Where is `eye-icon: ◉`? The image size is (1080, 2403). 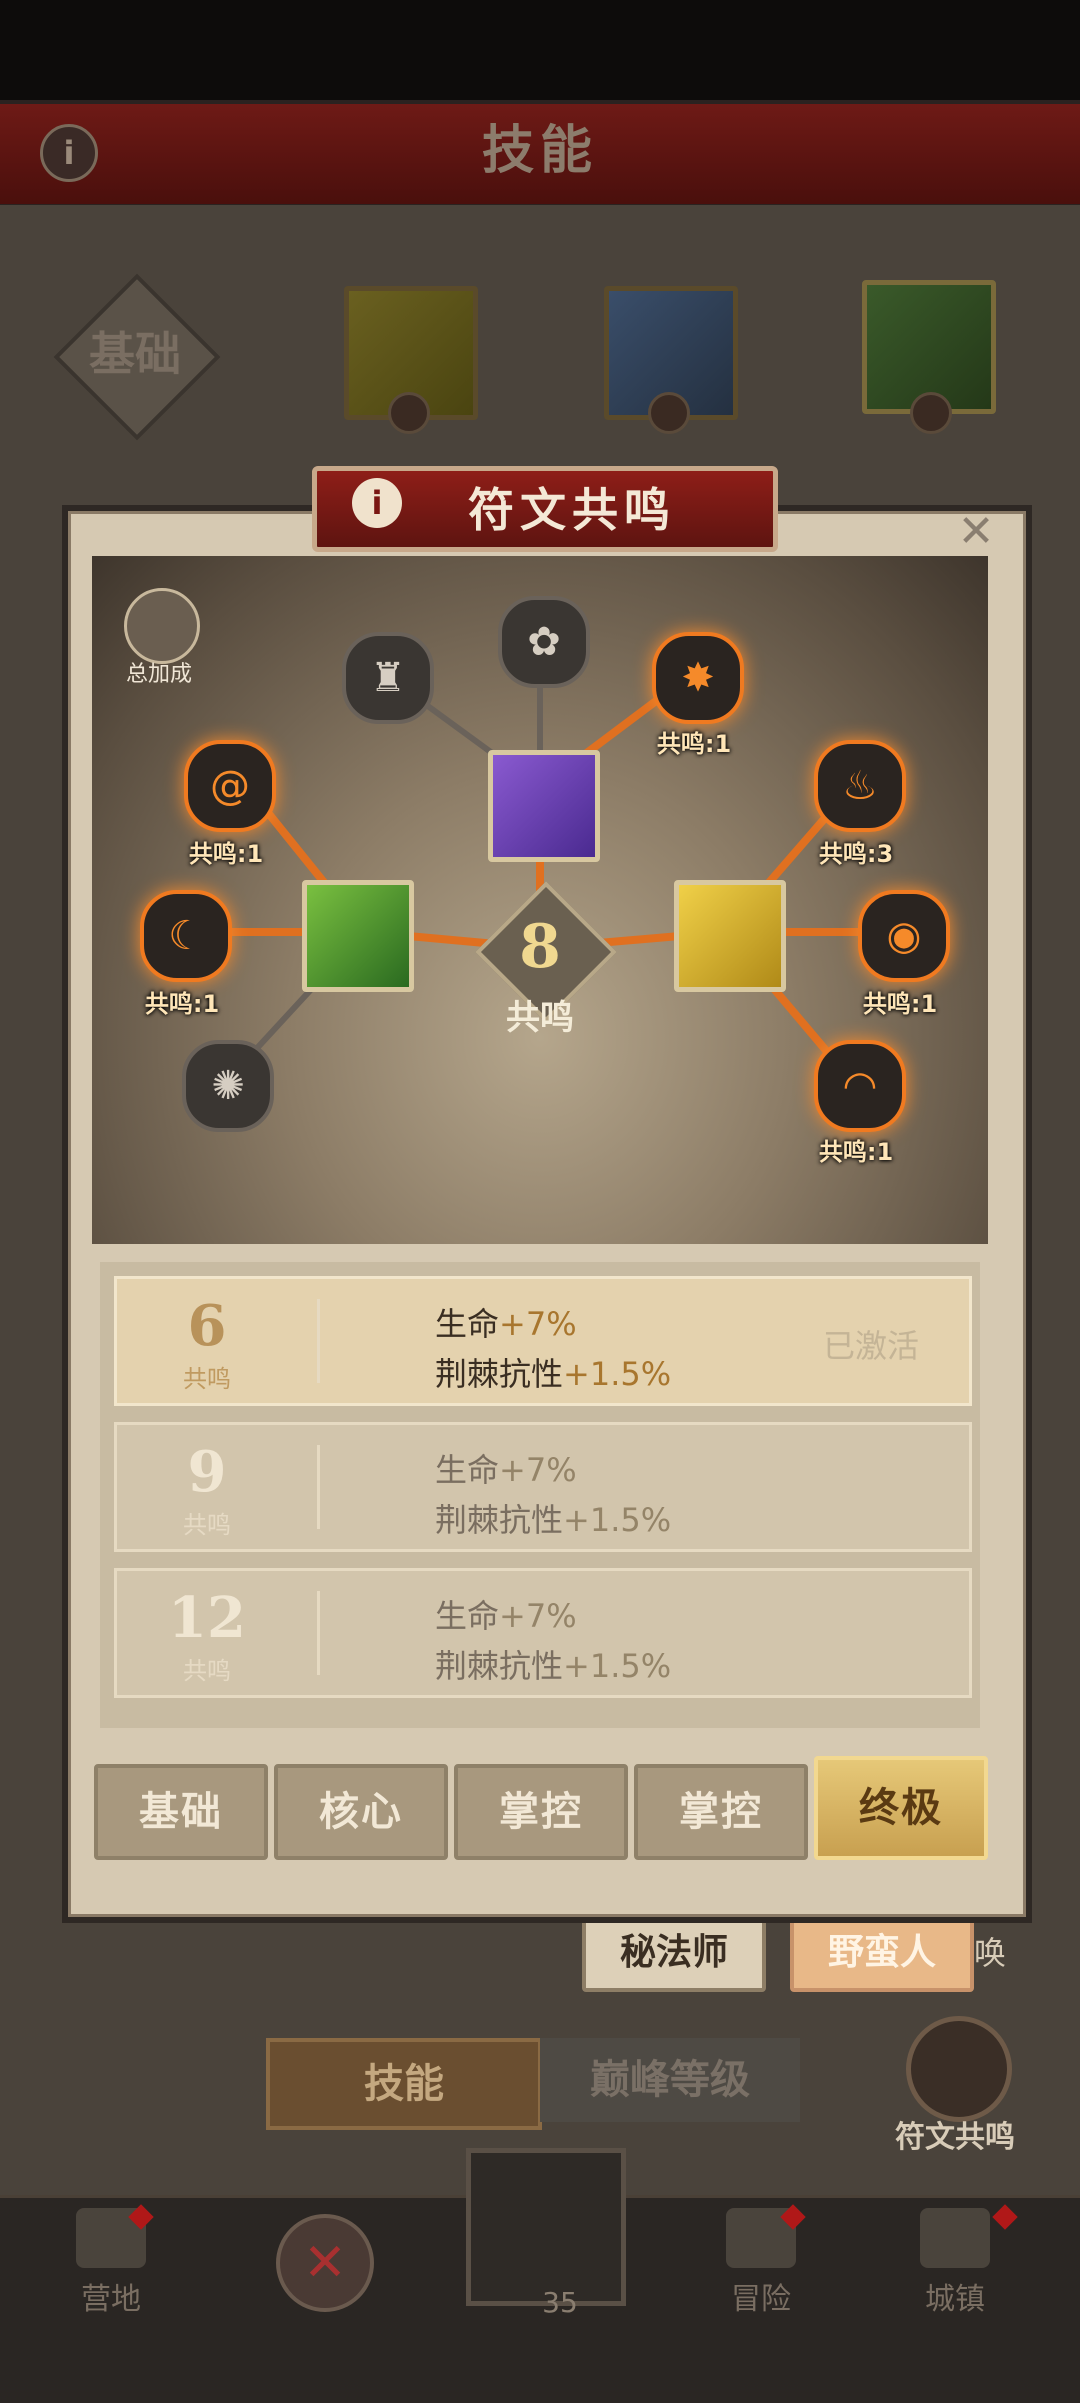
eye-icon: ◉ is located at coordinates (904, 936).